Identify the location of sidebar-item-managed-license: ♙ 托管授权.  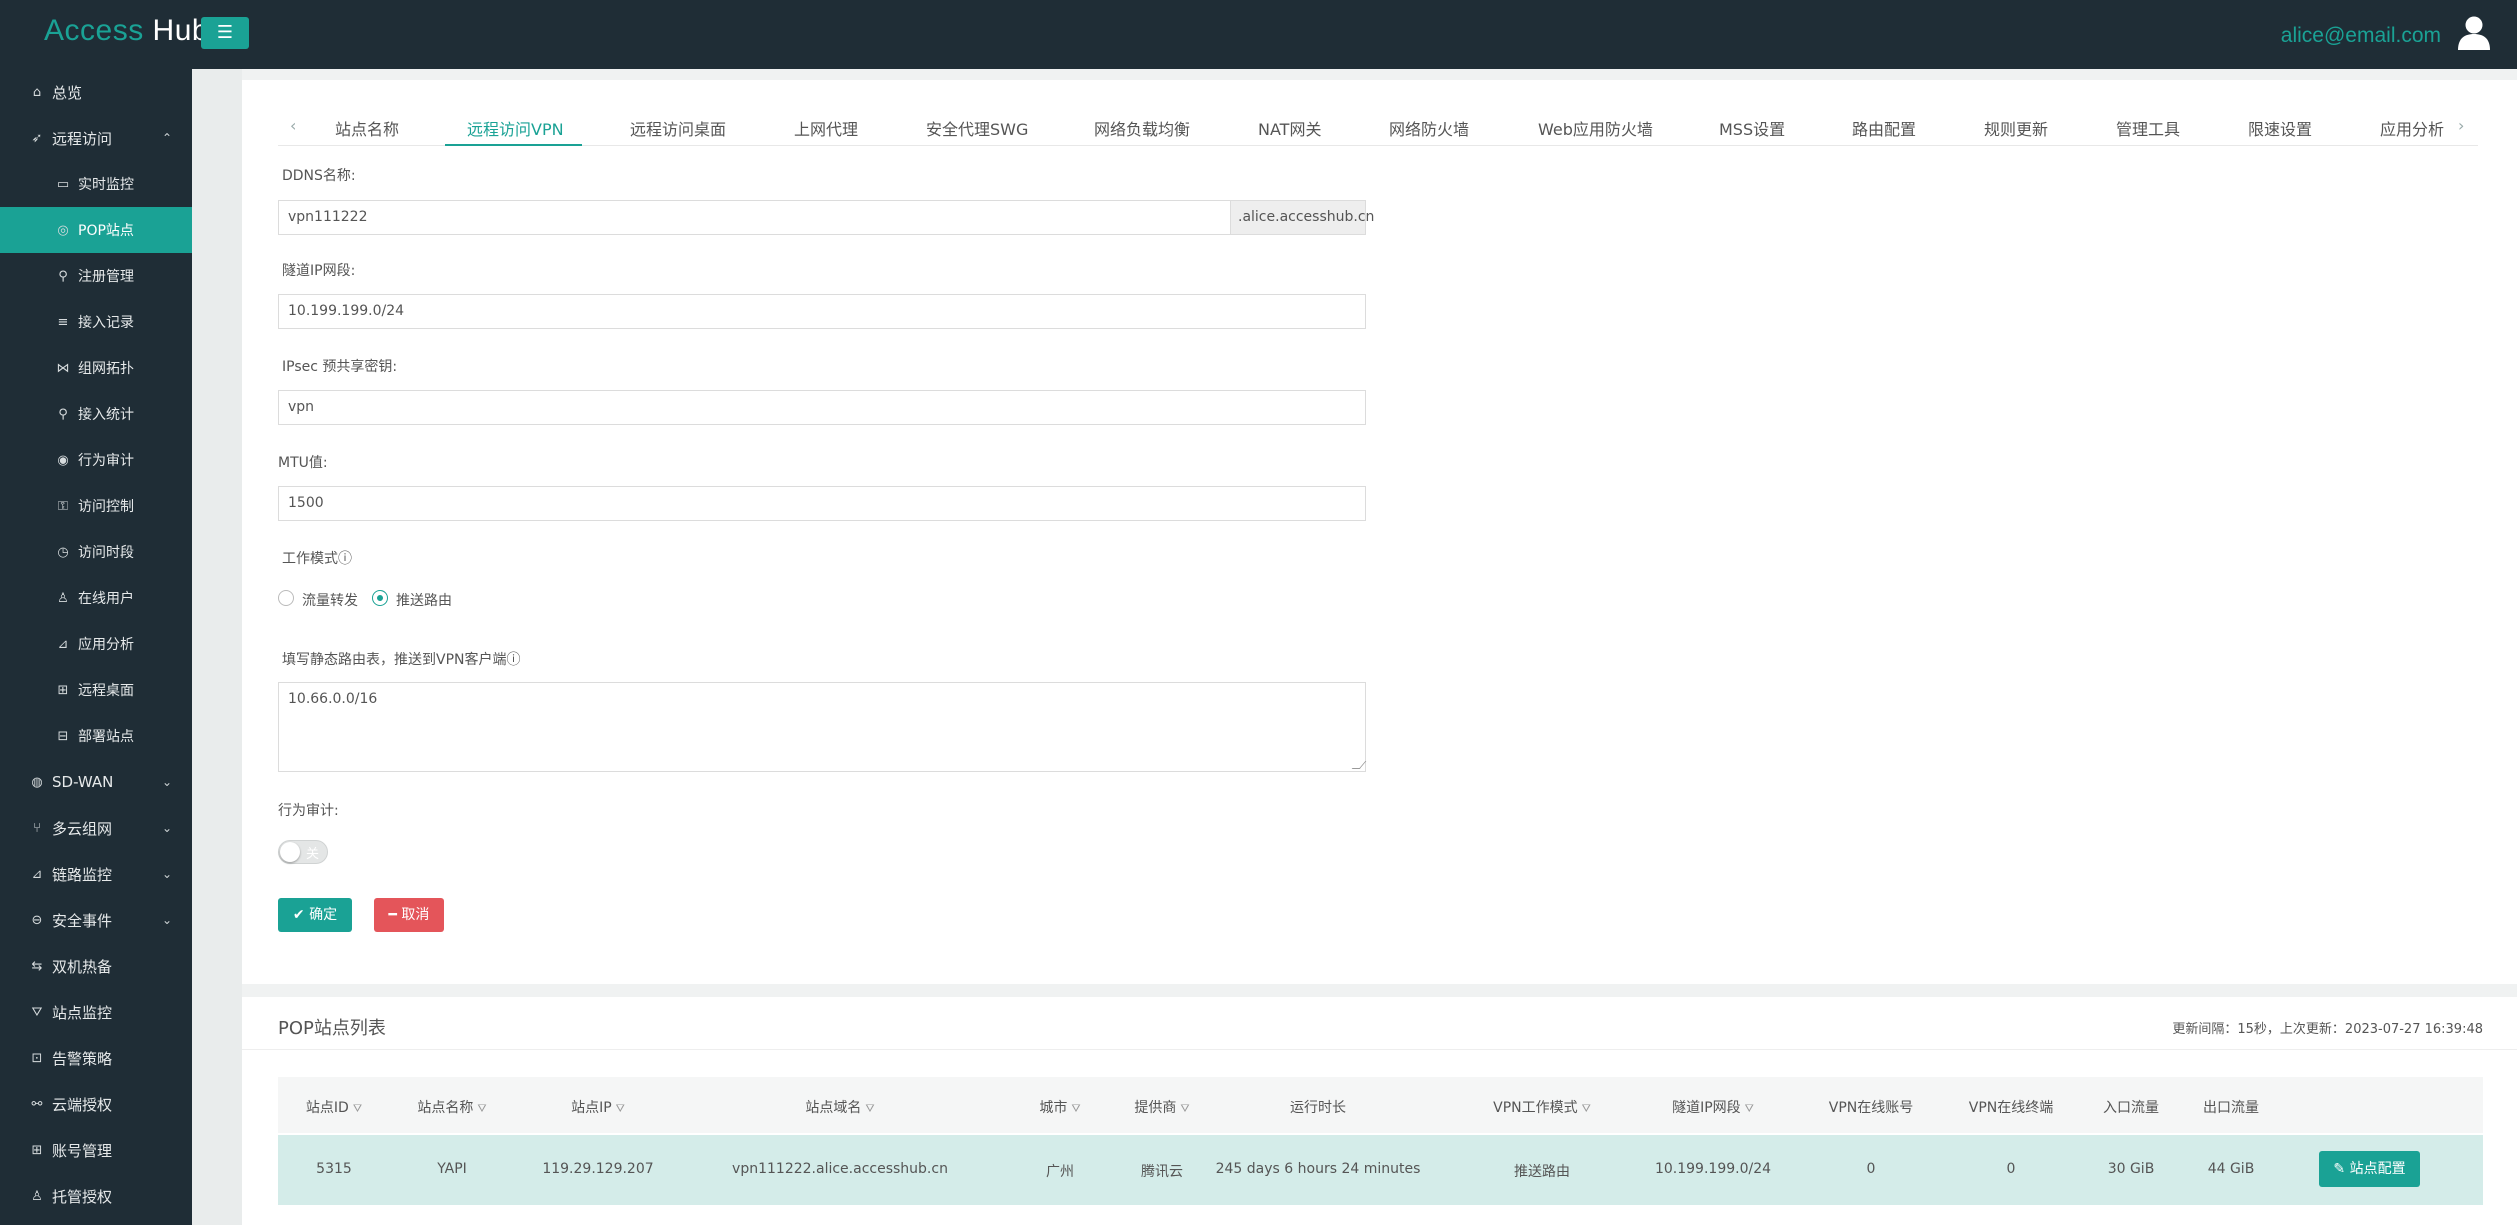
(96, 1196).